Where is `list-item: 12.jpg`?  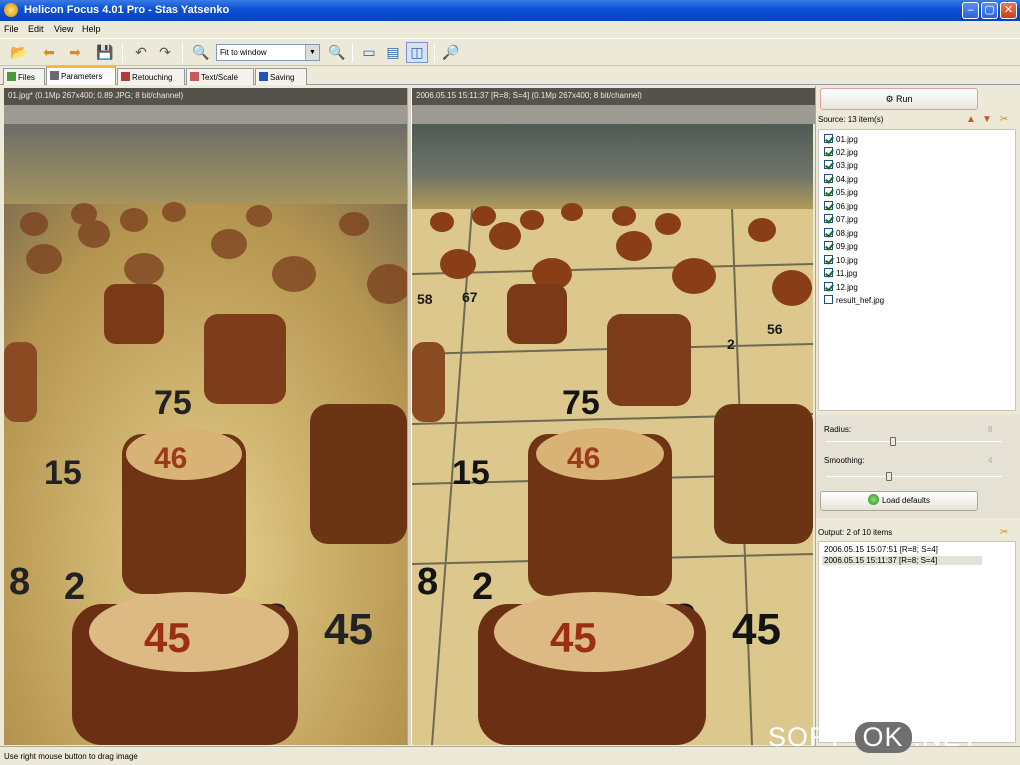 list-item: 12.jpg is located at coordinates (841, 287).